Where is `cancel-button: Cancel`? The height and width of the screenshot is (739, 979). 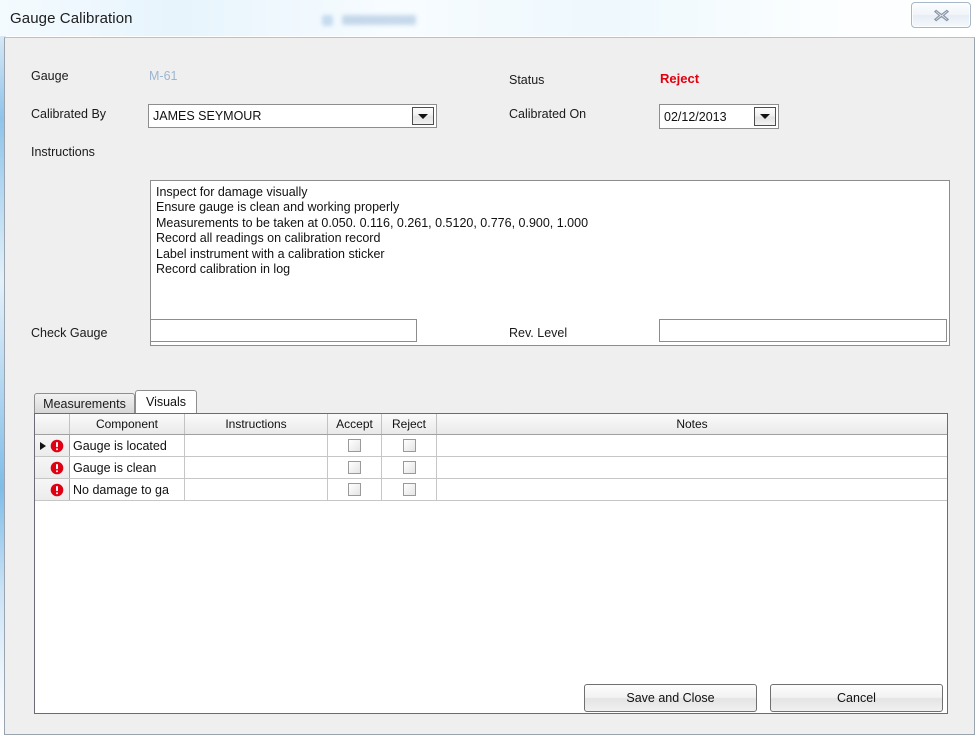
cancel-button: Cancel is located at coordinates (856, 698).